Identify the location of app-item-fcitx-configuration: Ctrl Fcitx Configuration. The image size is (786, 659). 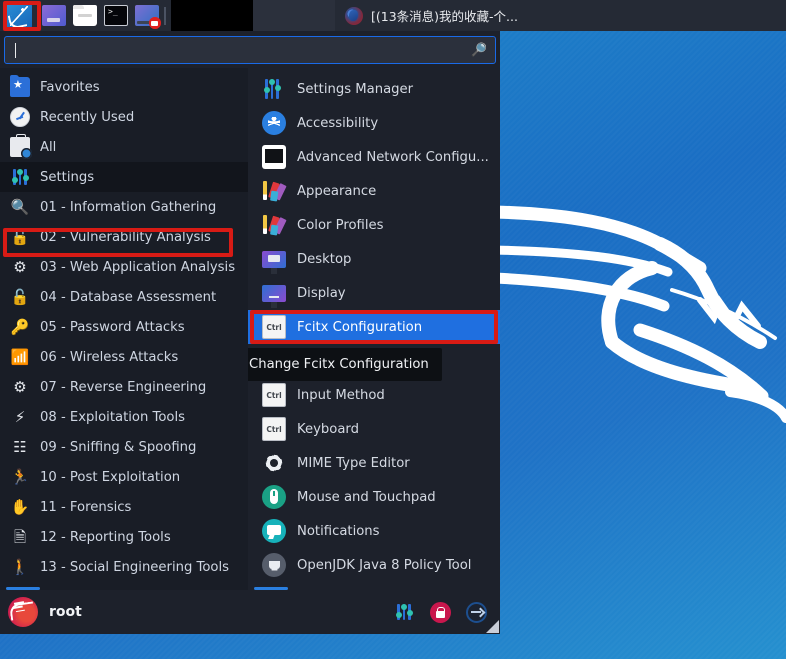
(374, 327).